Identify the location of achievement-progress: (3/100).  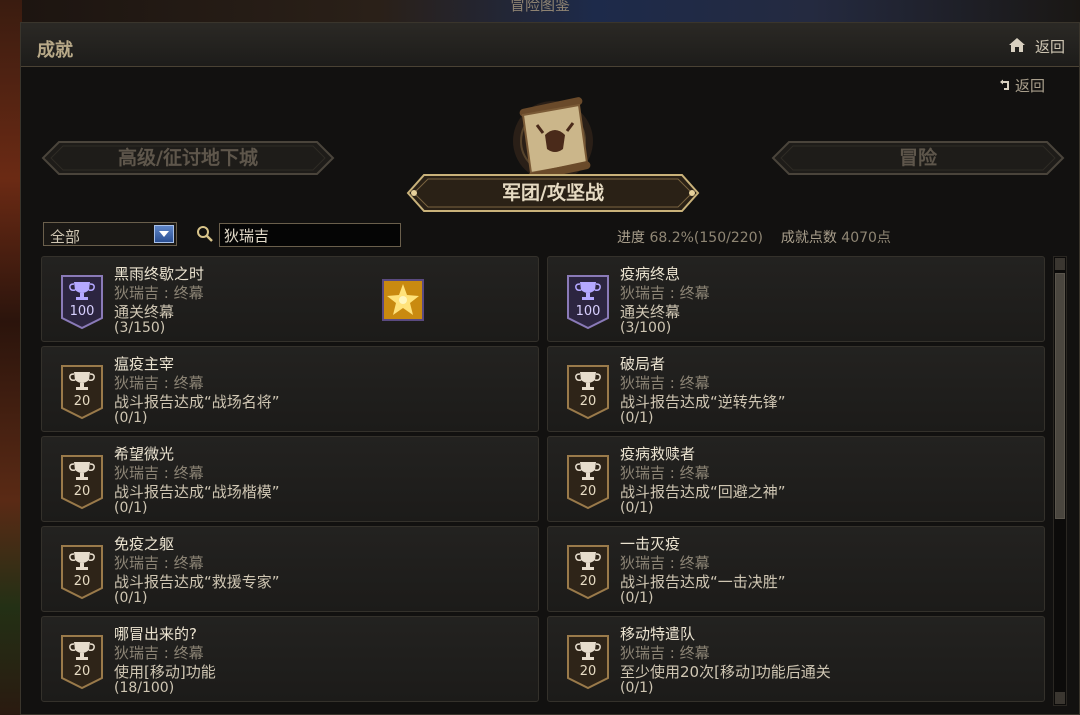
(646, 328).